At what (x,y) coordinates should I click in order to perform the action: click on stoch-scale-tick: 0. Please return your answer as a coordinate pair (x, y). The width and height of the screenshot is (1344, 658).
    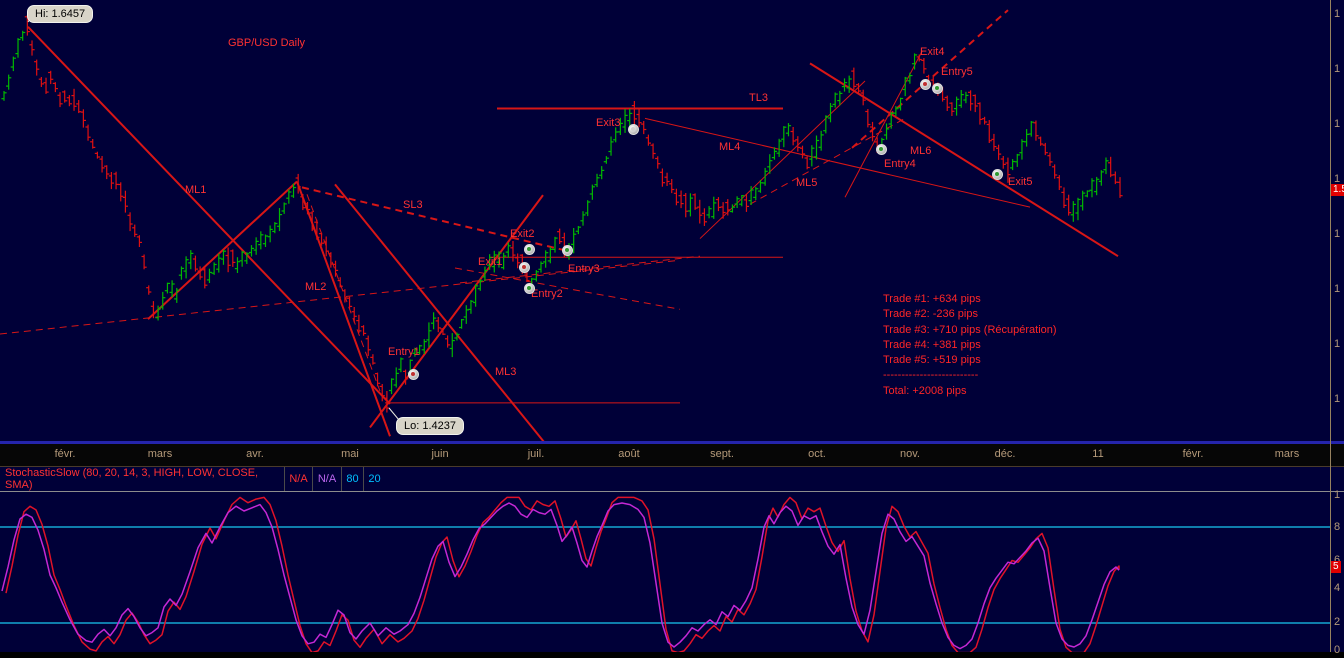
    Looking at the image, I should click on (1337, 650).